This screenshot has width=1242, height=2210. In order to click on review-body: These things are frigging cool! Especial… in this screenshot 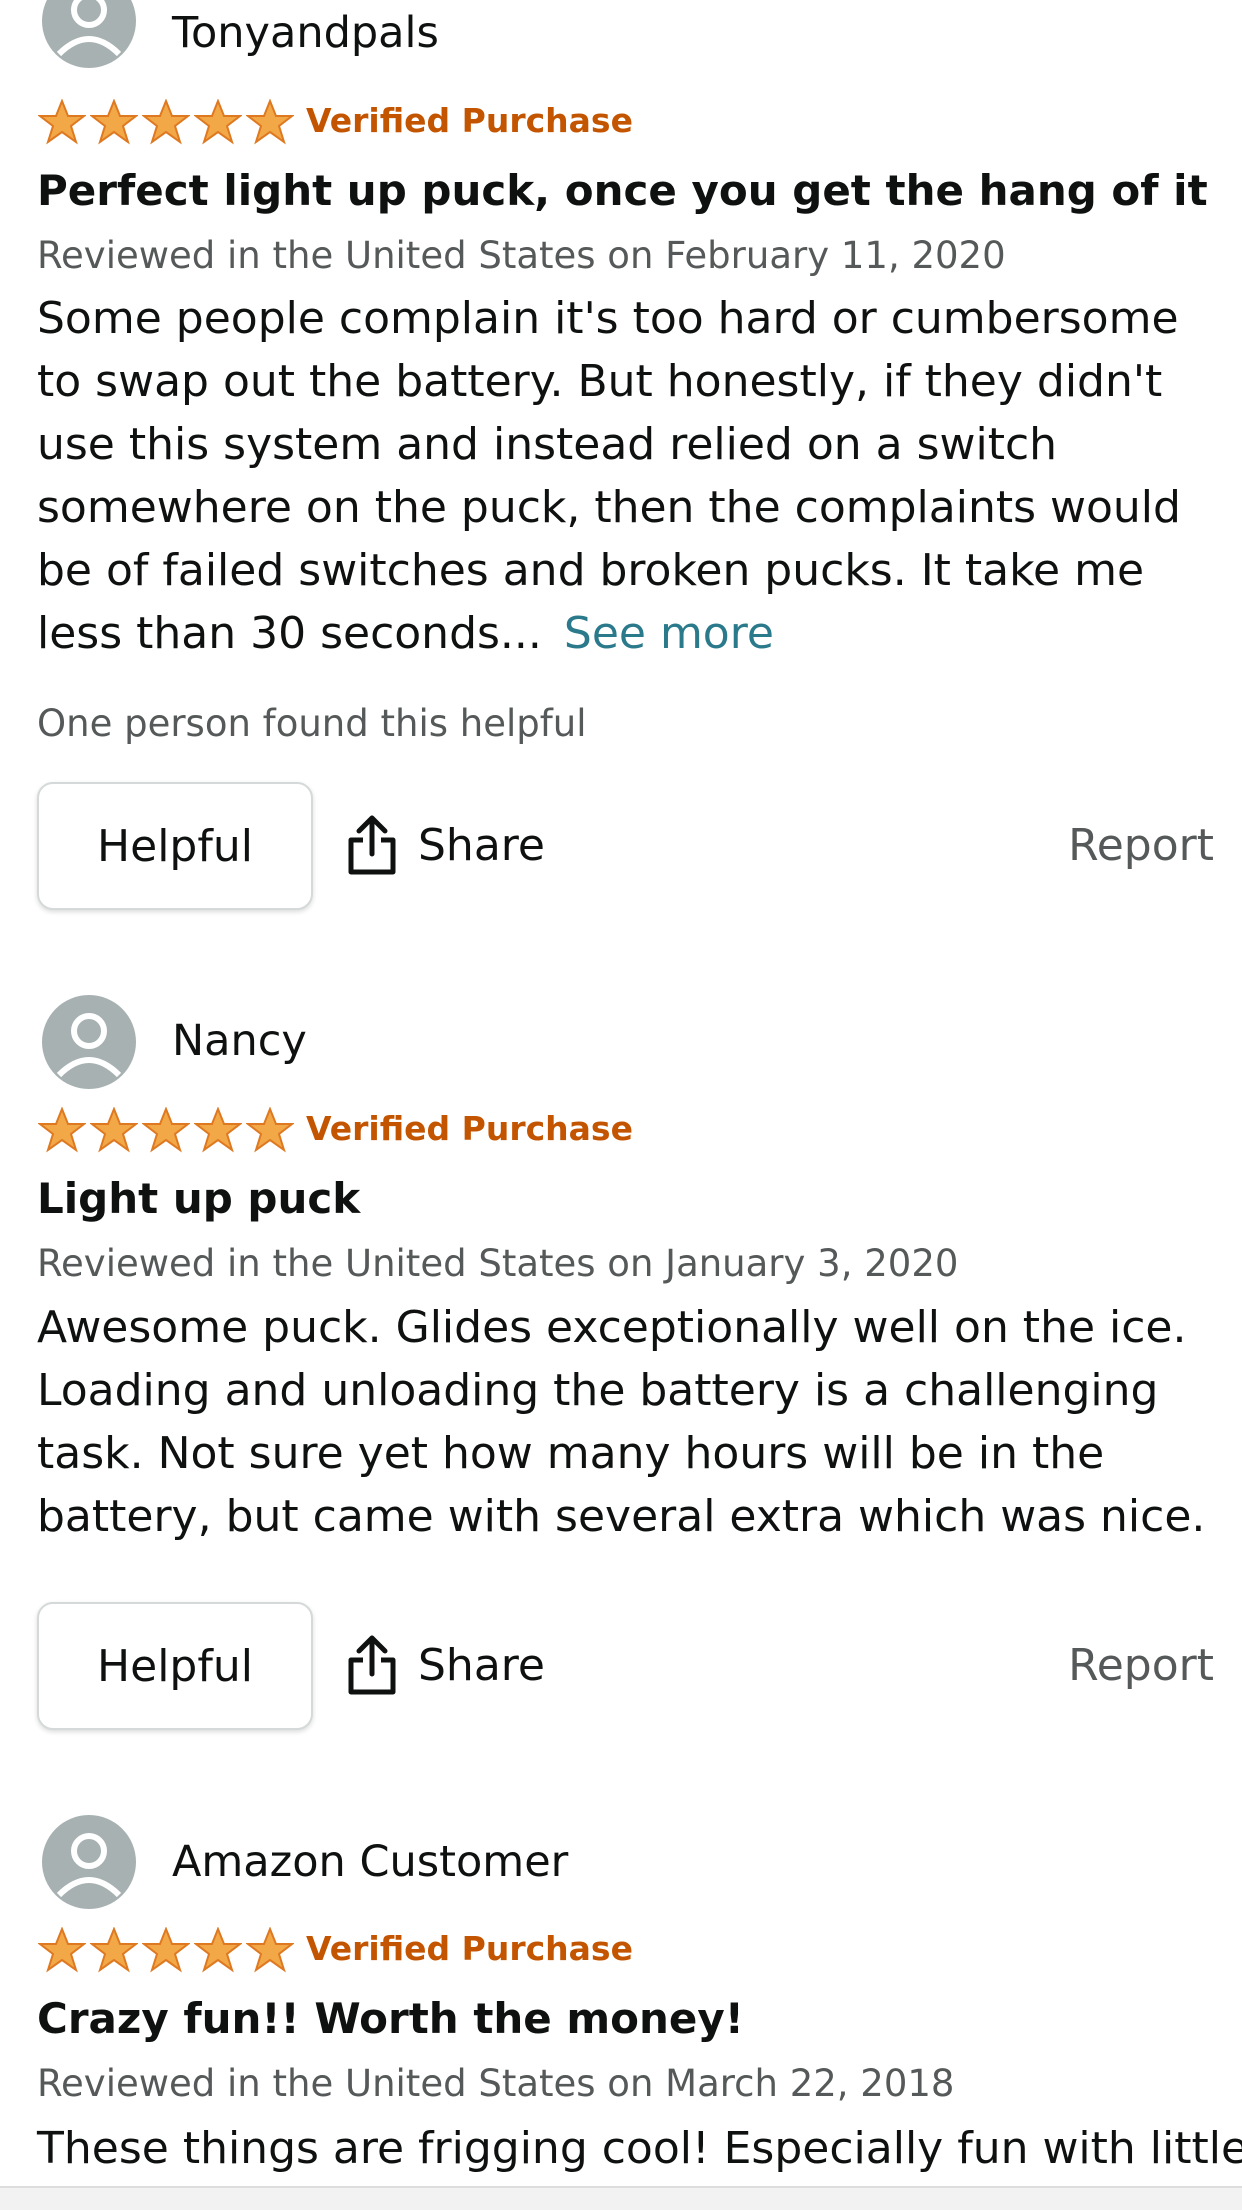, I will do `click(639, 2148)`.